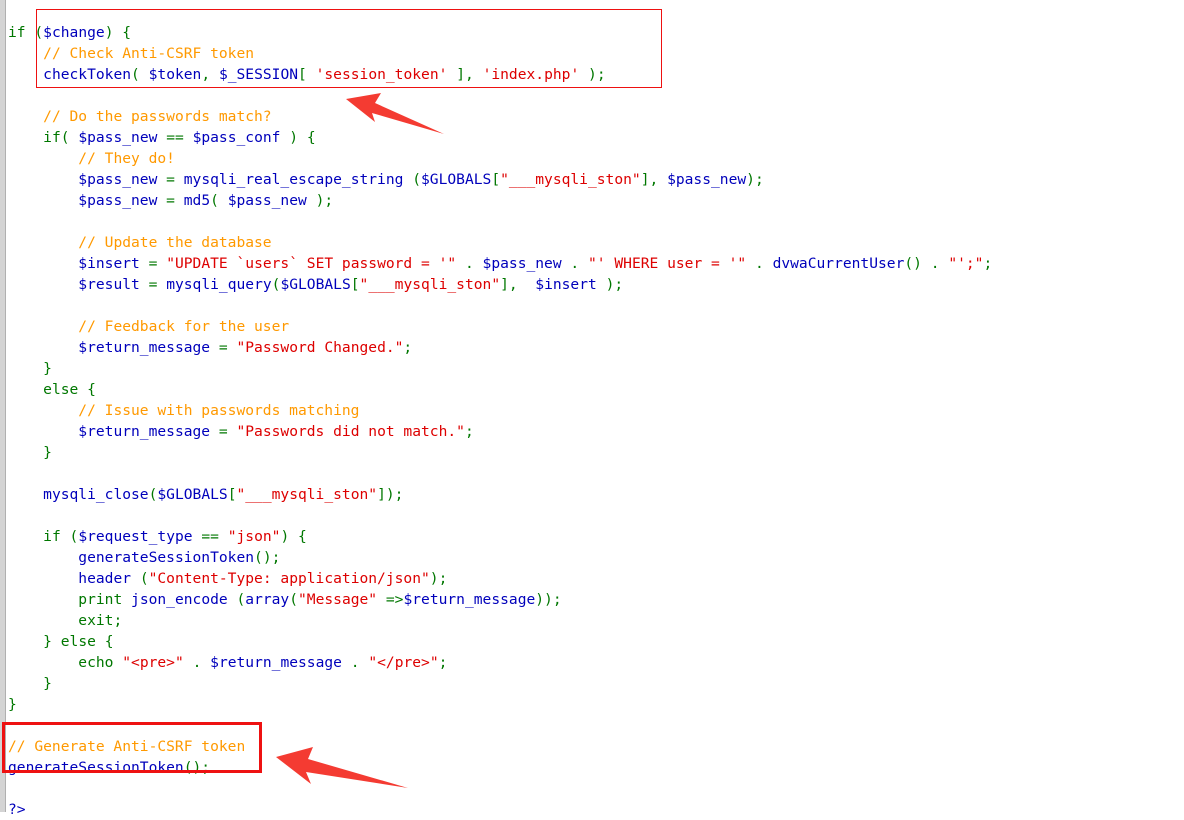 This screenshot has width=1184, height=820. Describe the element at coordinates (12, 704) in the screenshot. I see `code-line-33: }` at that location.